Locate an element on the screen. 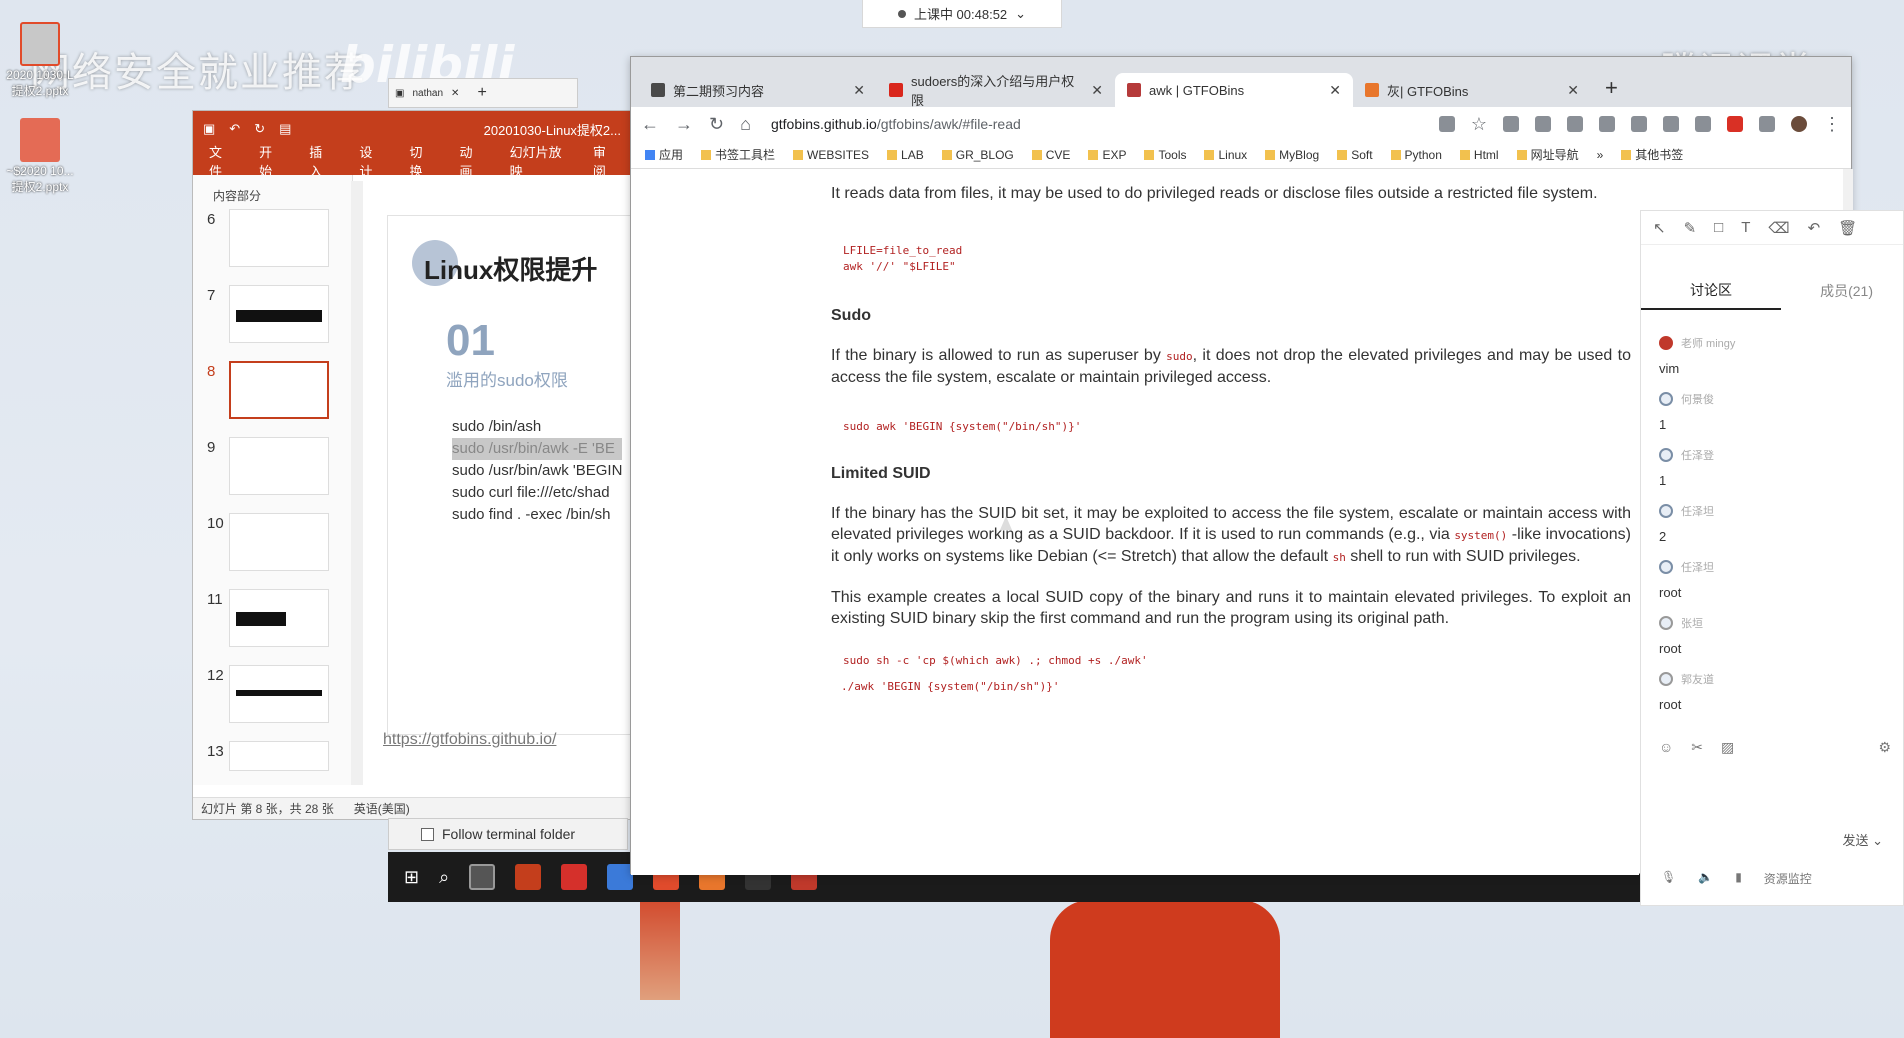 The width and height of the screenshot is (1904, 1038). image-icon: ▨ is located at coordinates (1727, 747).